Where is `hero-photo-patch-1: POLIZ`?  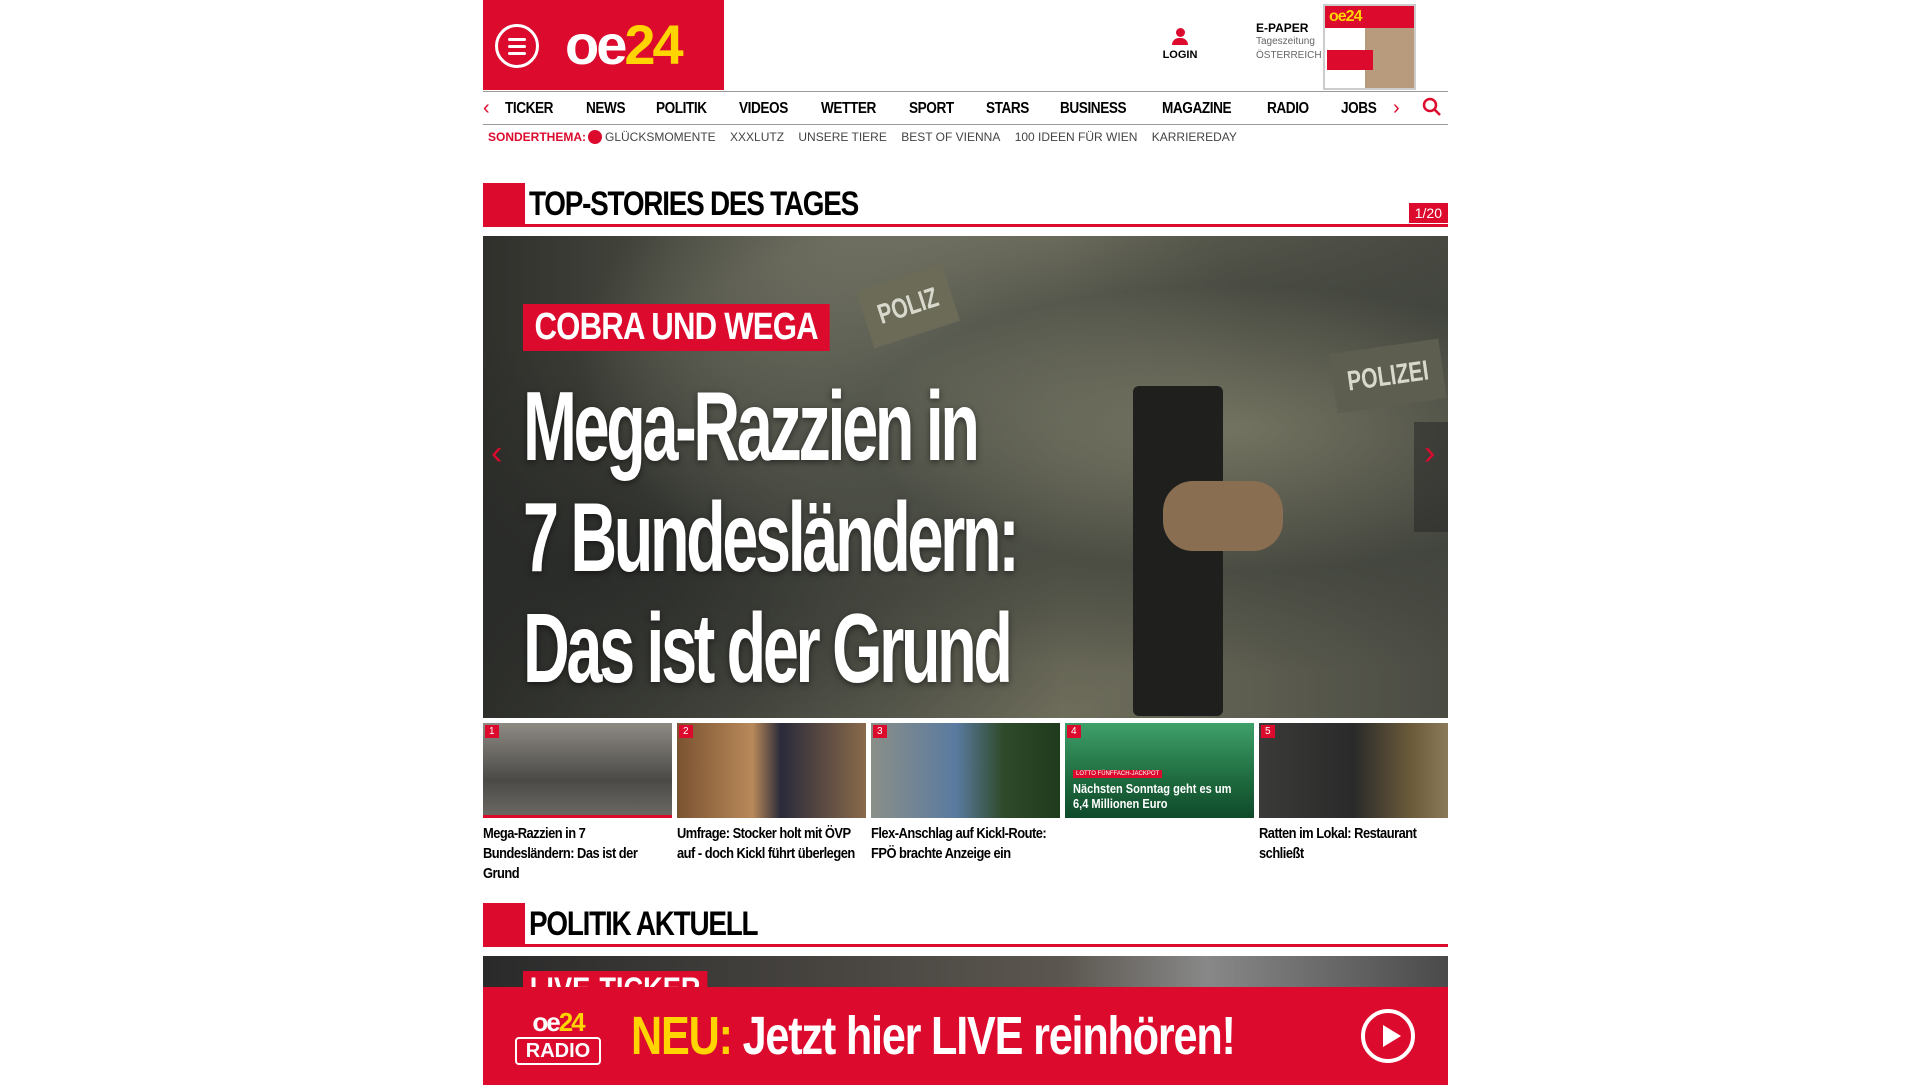 hero-photo-patch-1: POLIZ is located at coordinates (908, 306).